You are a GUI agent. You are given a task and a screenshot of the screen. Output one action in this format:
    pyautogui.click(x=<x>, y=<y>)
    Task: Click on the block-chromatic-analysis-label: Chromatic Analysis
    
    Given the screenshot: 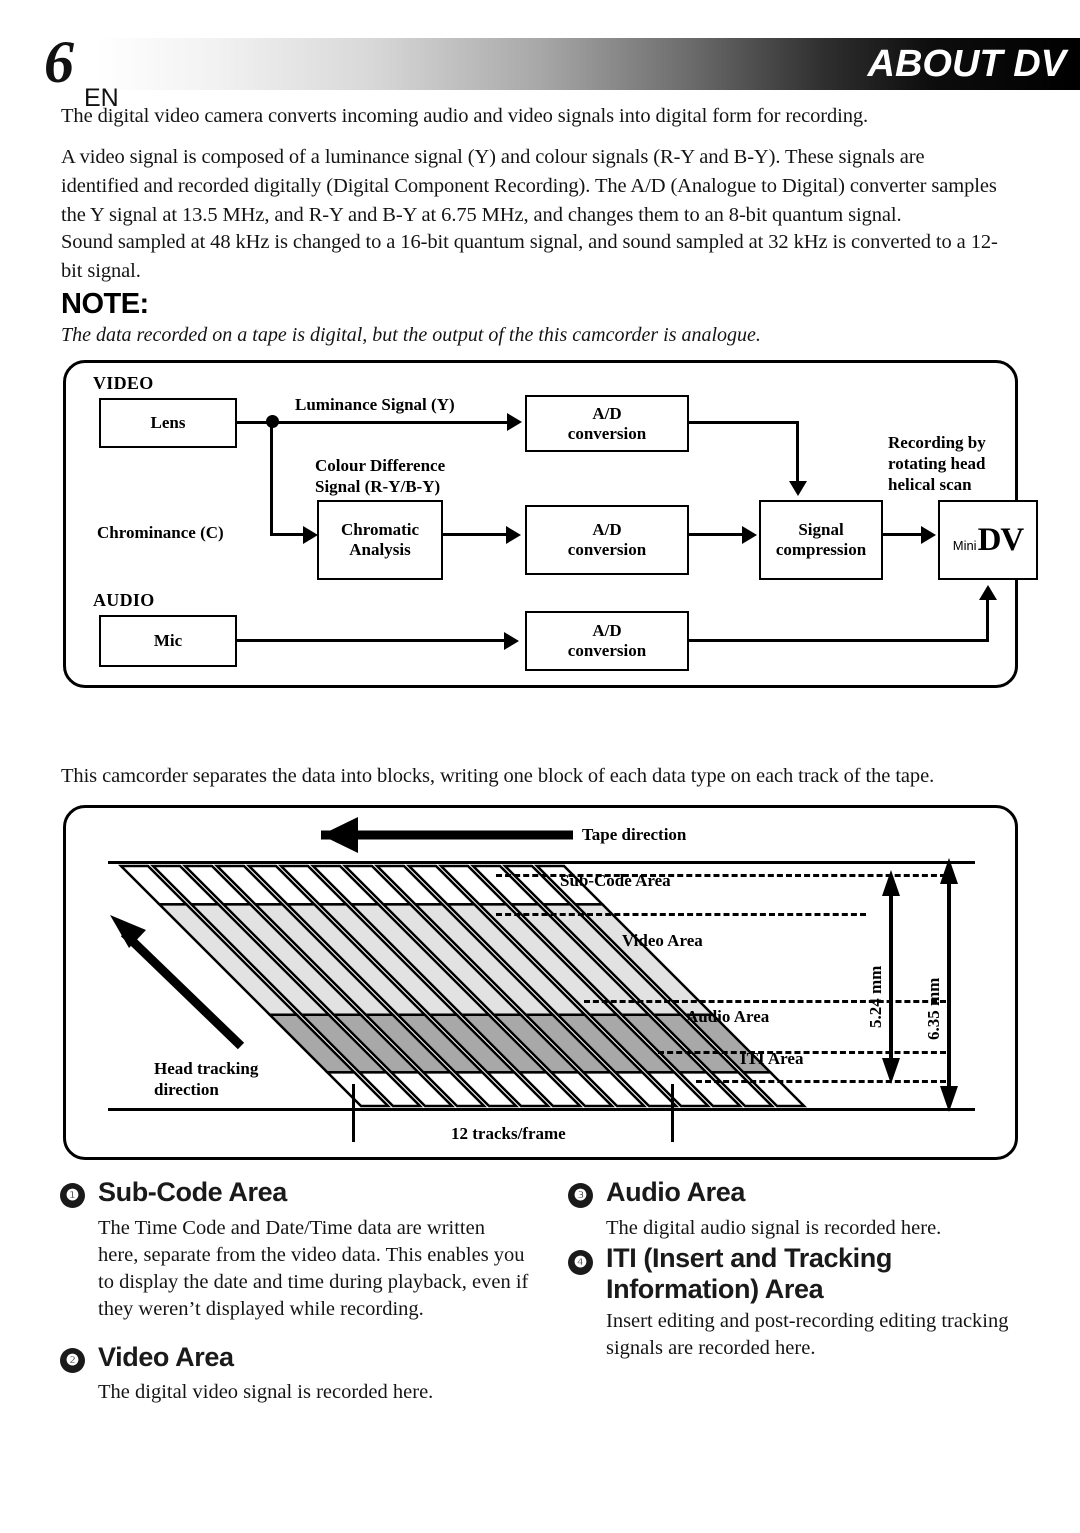 What is the action you would take?
    pyautogui.click(x=380, y=539)
    